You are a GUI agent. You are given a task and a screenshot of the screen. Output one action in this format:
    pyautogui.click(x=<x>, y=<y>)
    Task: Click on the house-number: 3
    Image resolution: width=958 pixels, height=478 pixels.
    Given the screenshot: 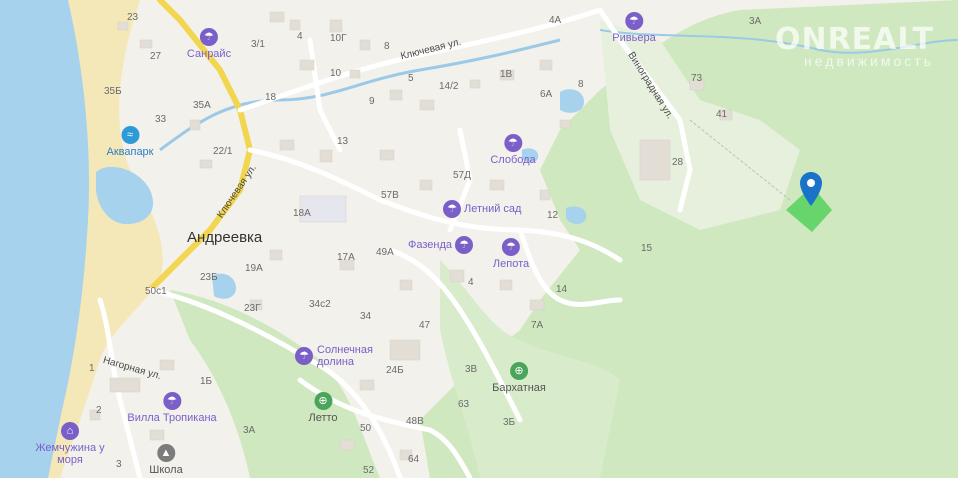 What is the action you would take?
    pyautogui.click(x=119, y=464)
    